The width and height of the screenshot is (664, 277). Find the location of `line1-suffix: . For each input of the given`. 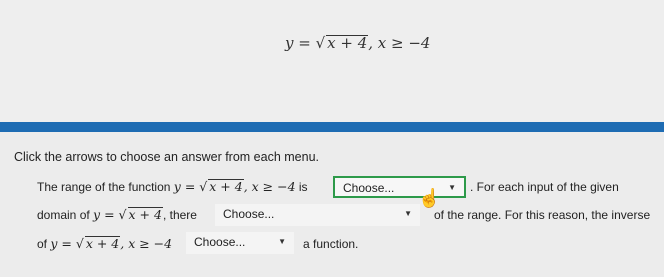

line1-suffix: . For each input of the given is located at coordinates (544, 187).